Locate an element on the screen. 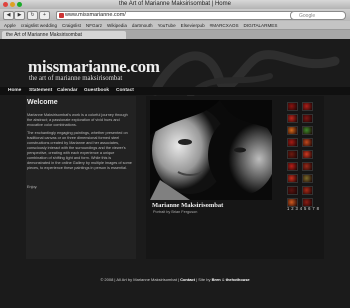 The height and width of the screenshot is (308, 350). footer-hothouse-link: thehothouse is located at coordinates (238, 279).